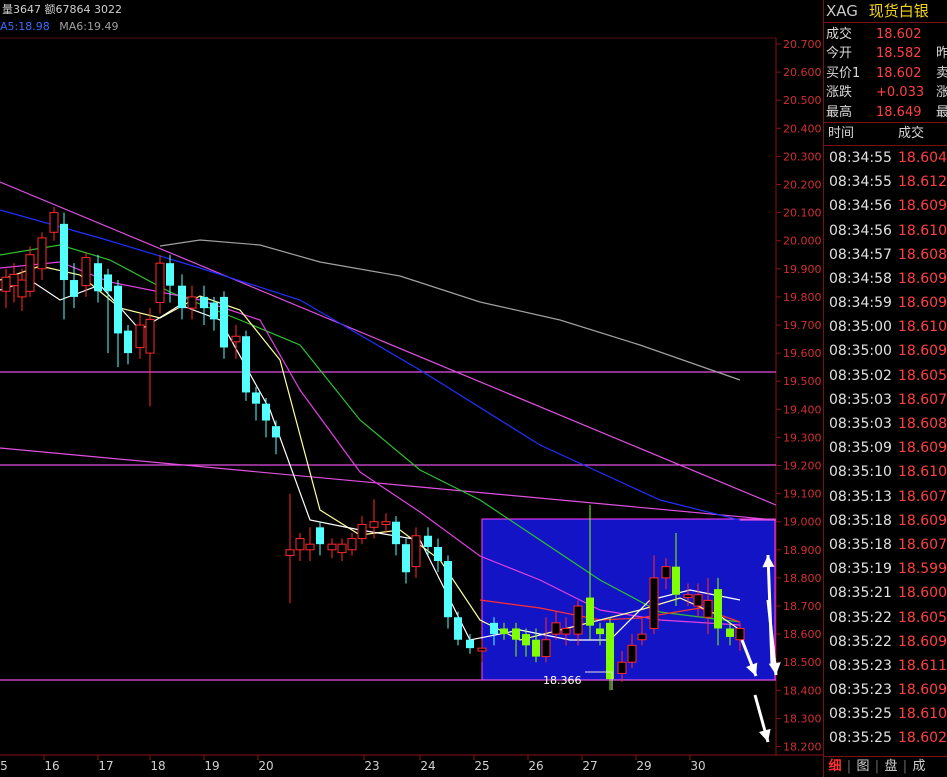  What do you see at coordinates (860, 303) in the screenshot?
I see `tick-time: 08:34:59` at bounding box center [860, 303].